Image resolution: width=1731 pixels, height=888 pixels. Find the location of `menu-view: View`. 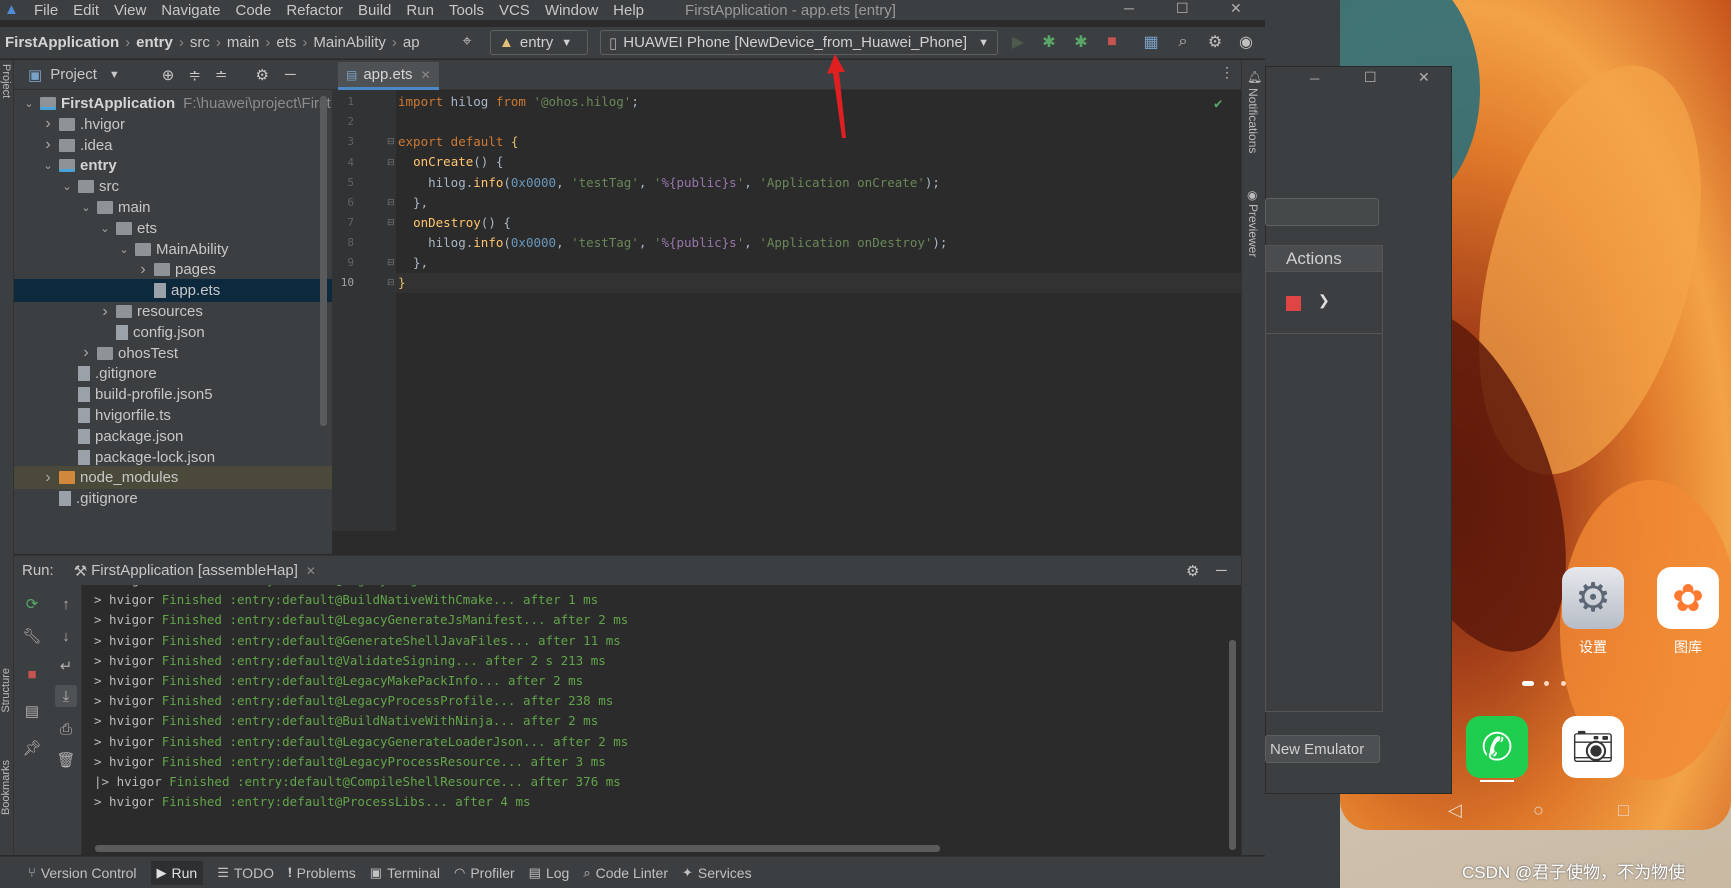

menu-view: View is located at coordinates (130, 10).